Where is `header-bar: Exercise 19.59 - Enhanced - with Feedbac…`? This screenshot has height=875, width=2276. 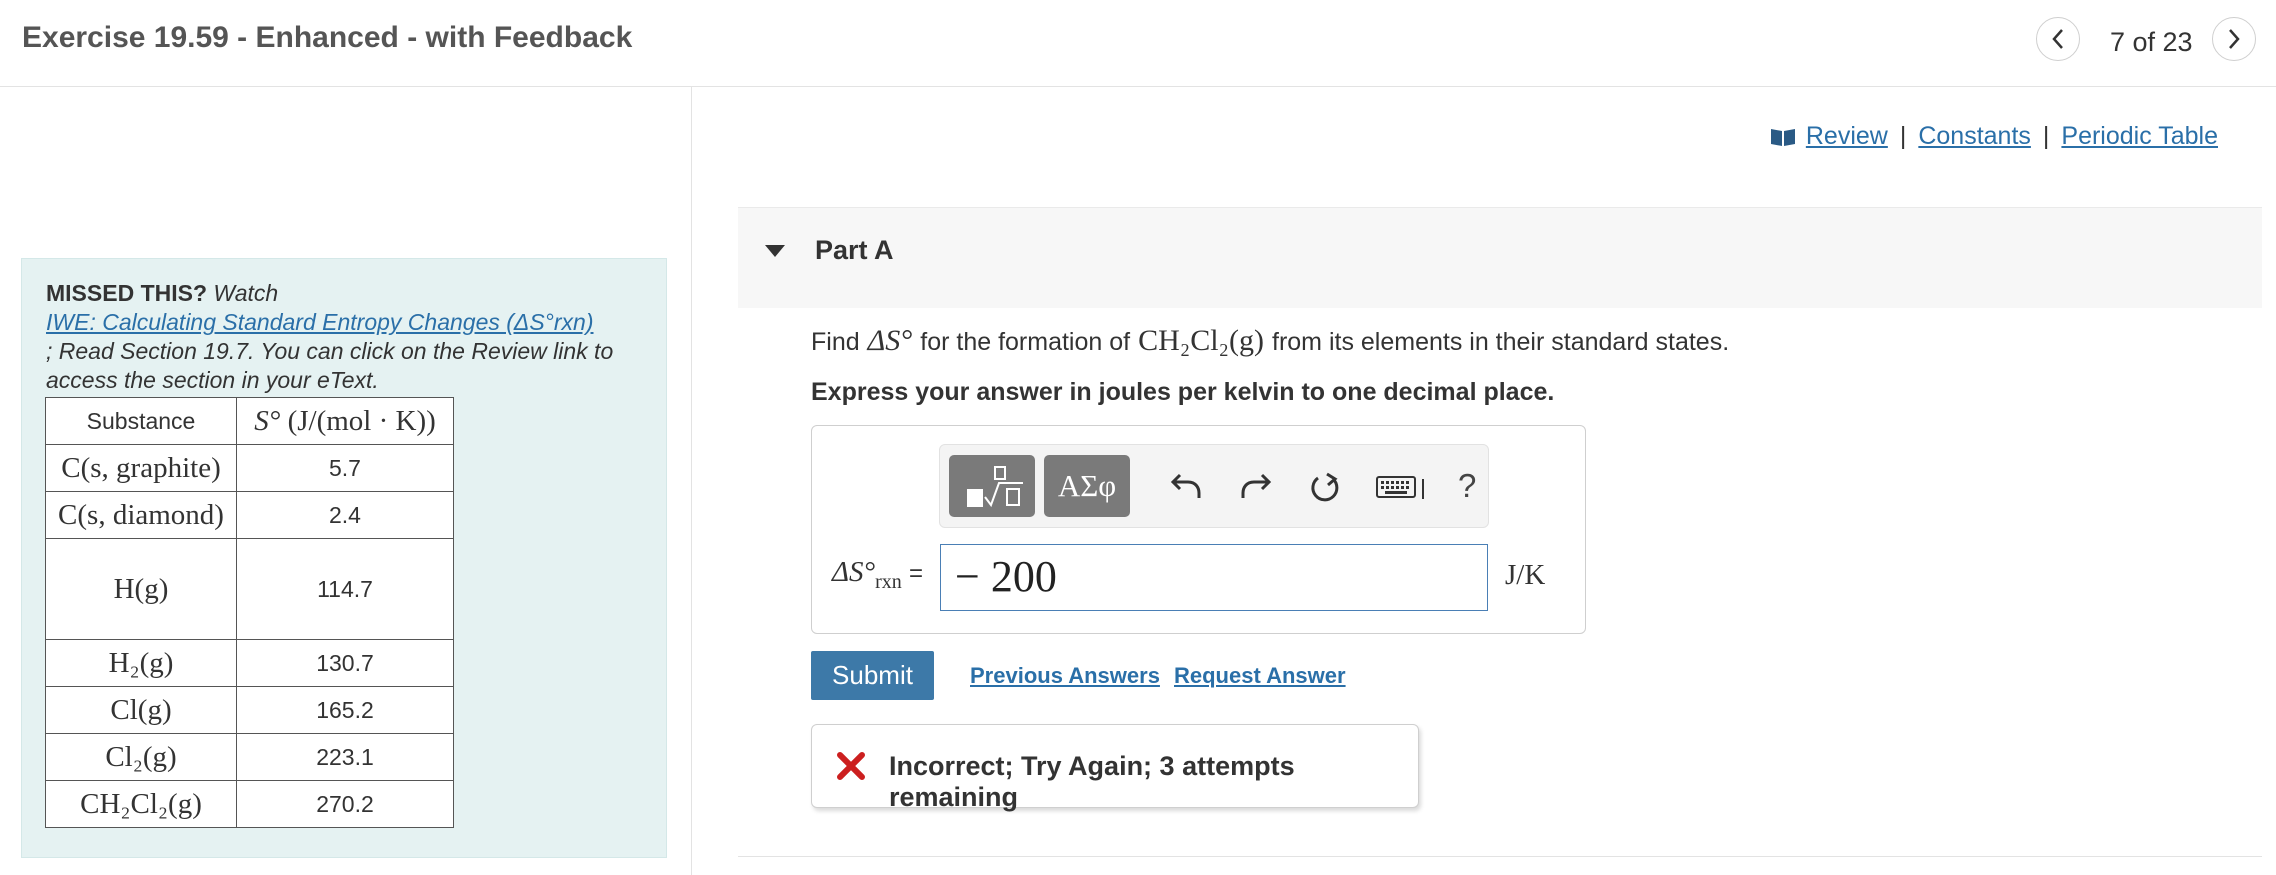 header-bar: Exercise 19.59 - Enhanced - with Feedbac… is located at coordinates (1138, 43).